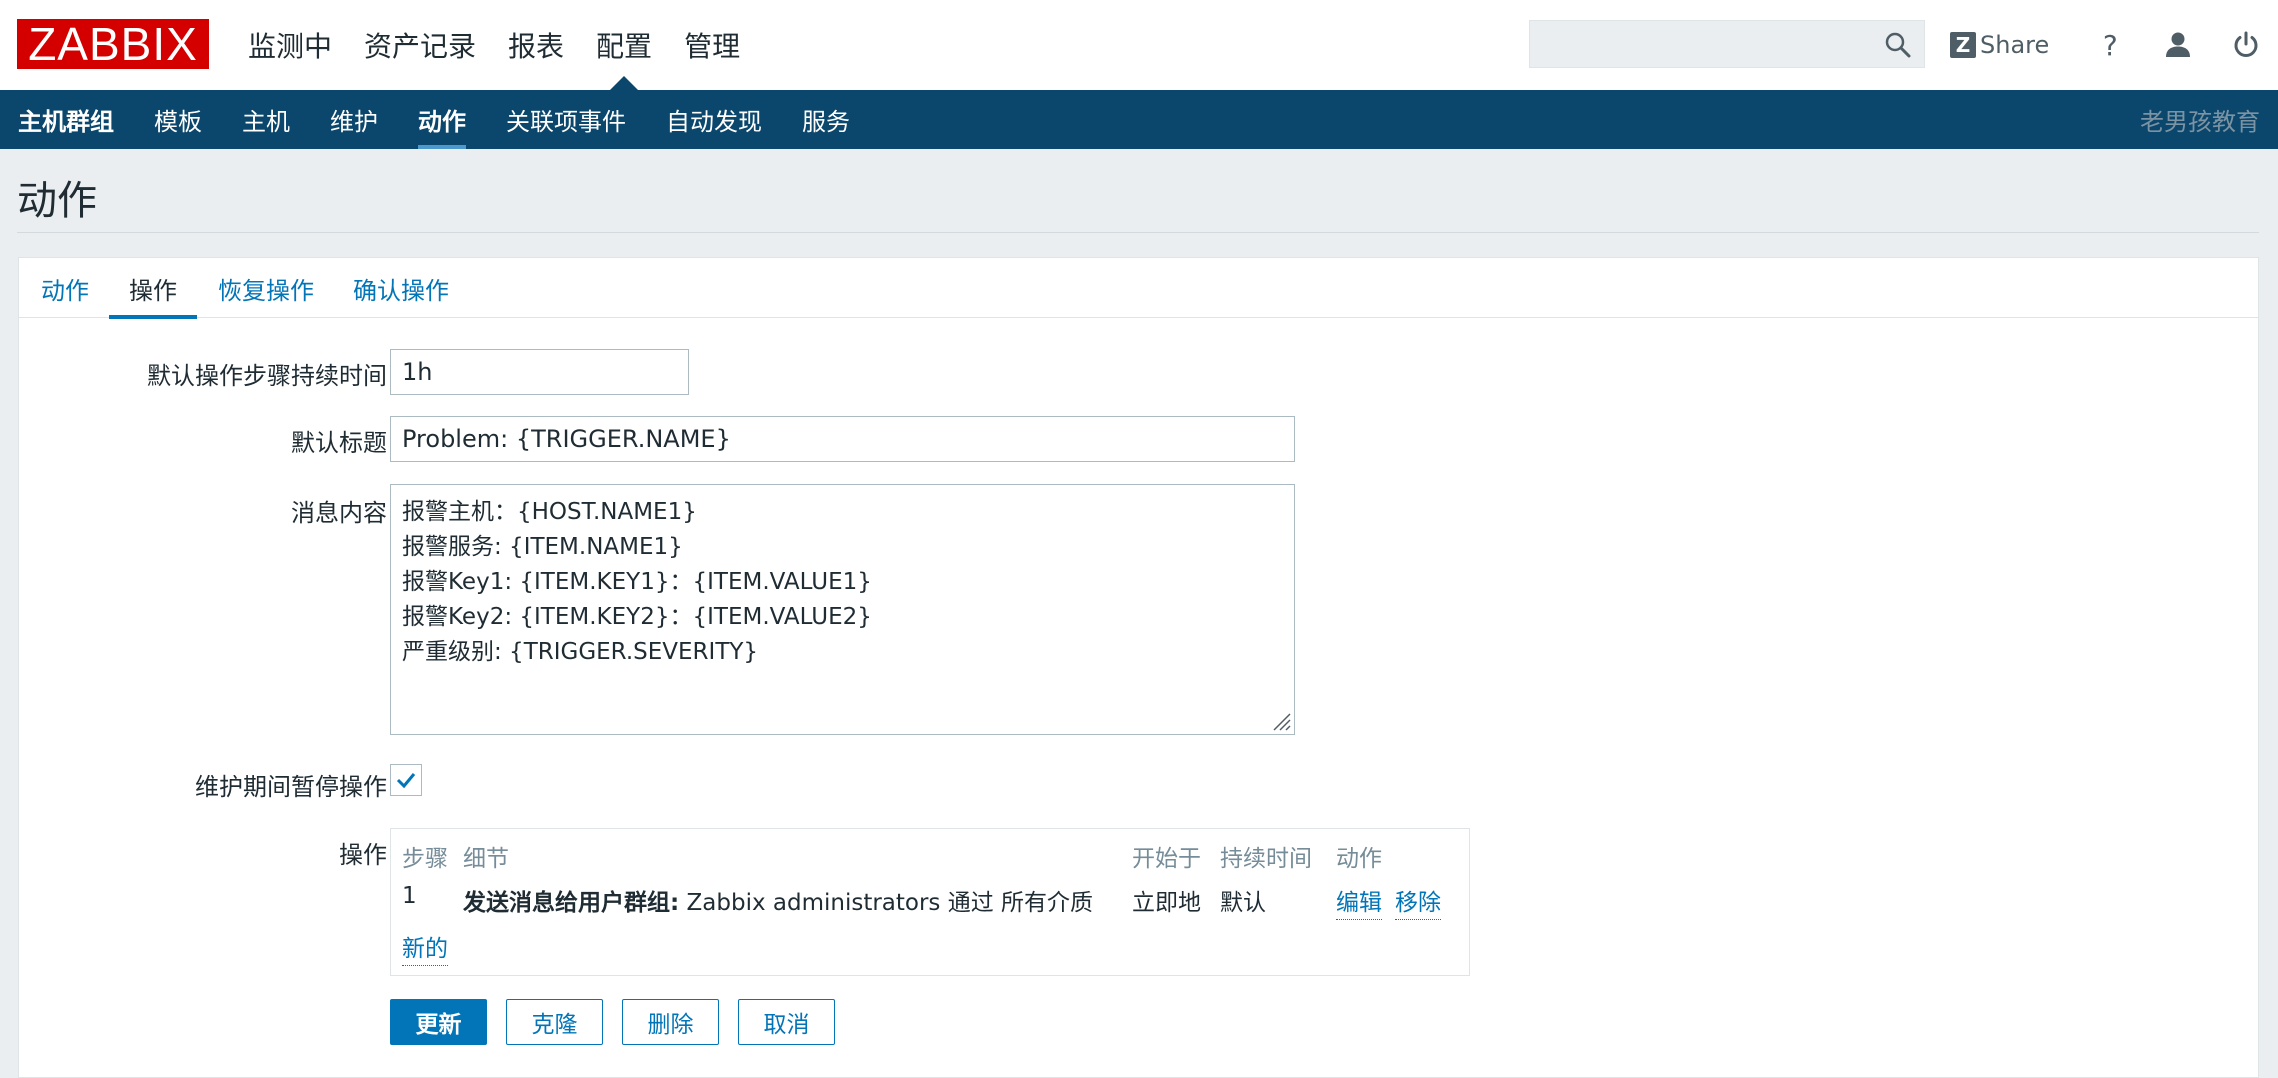  Describe the element at coordinates (2246, 45) in the screenshot. I see `sign-out-icon` at that location.